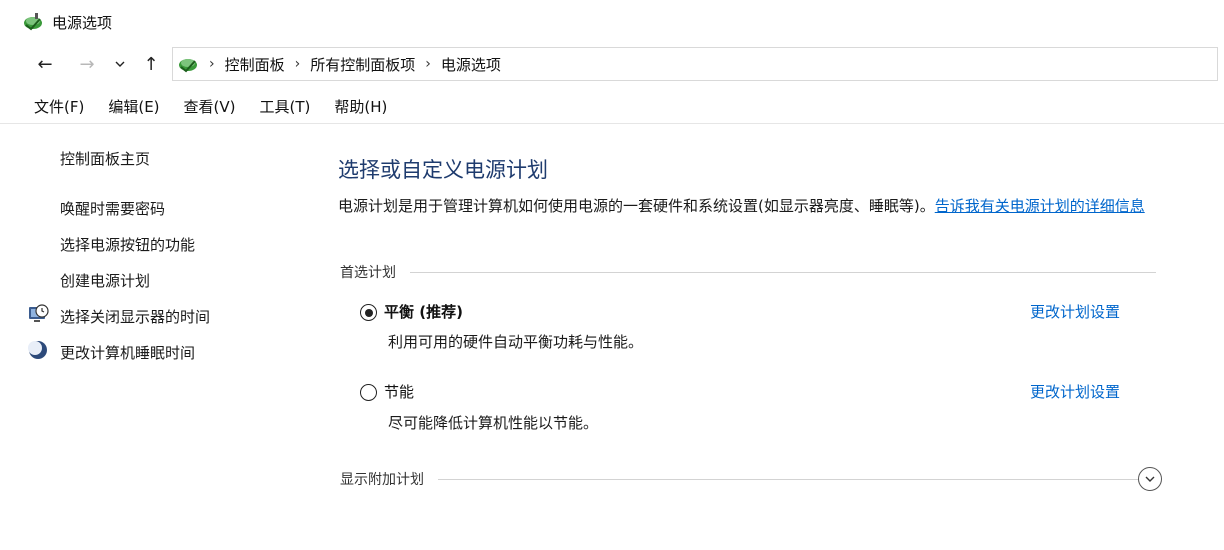 The height and width of the screenshot is (550, 1224). Describe the element at coordinates (59, 106) in the screenshot. I see `menu-file: 文件(F)` at that location.